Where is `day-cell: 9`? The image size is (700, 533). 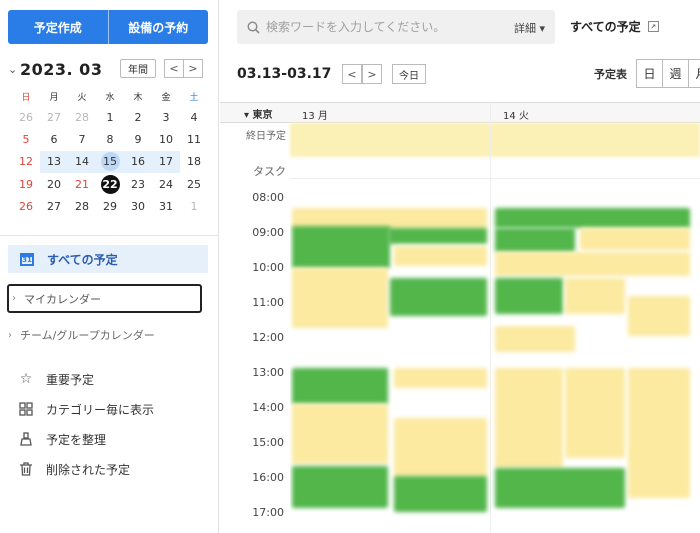 day-cell: 9 is located at coordinates (138, 139).